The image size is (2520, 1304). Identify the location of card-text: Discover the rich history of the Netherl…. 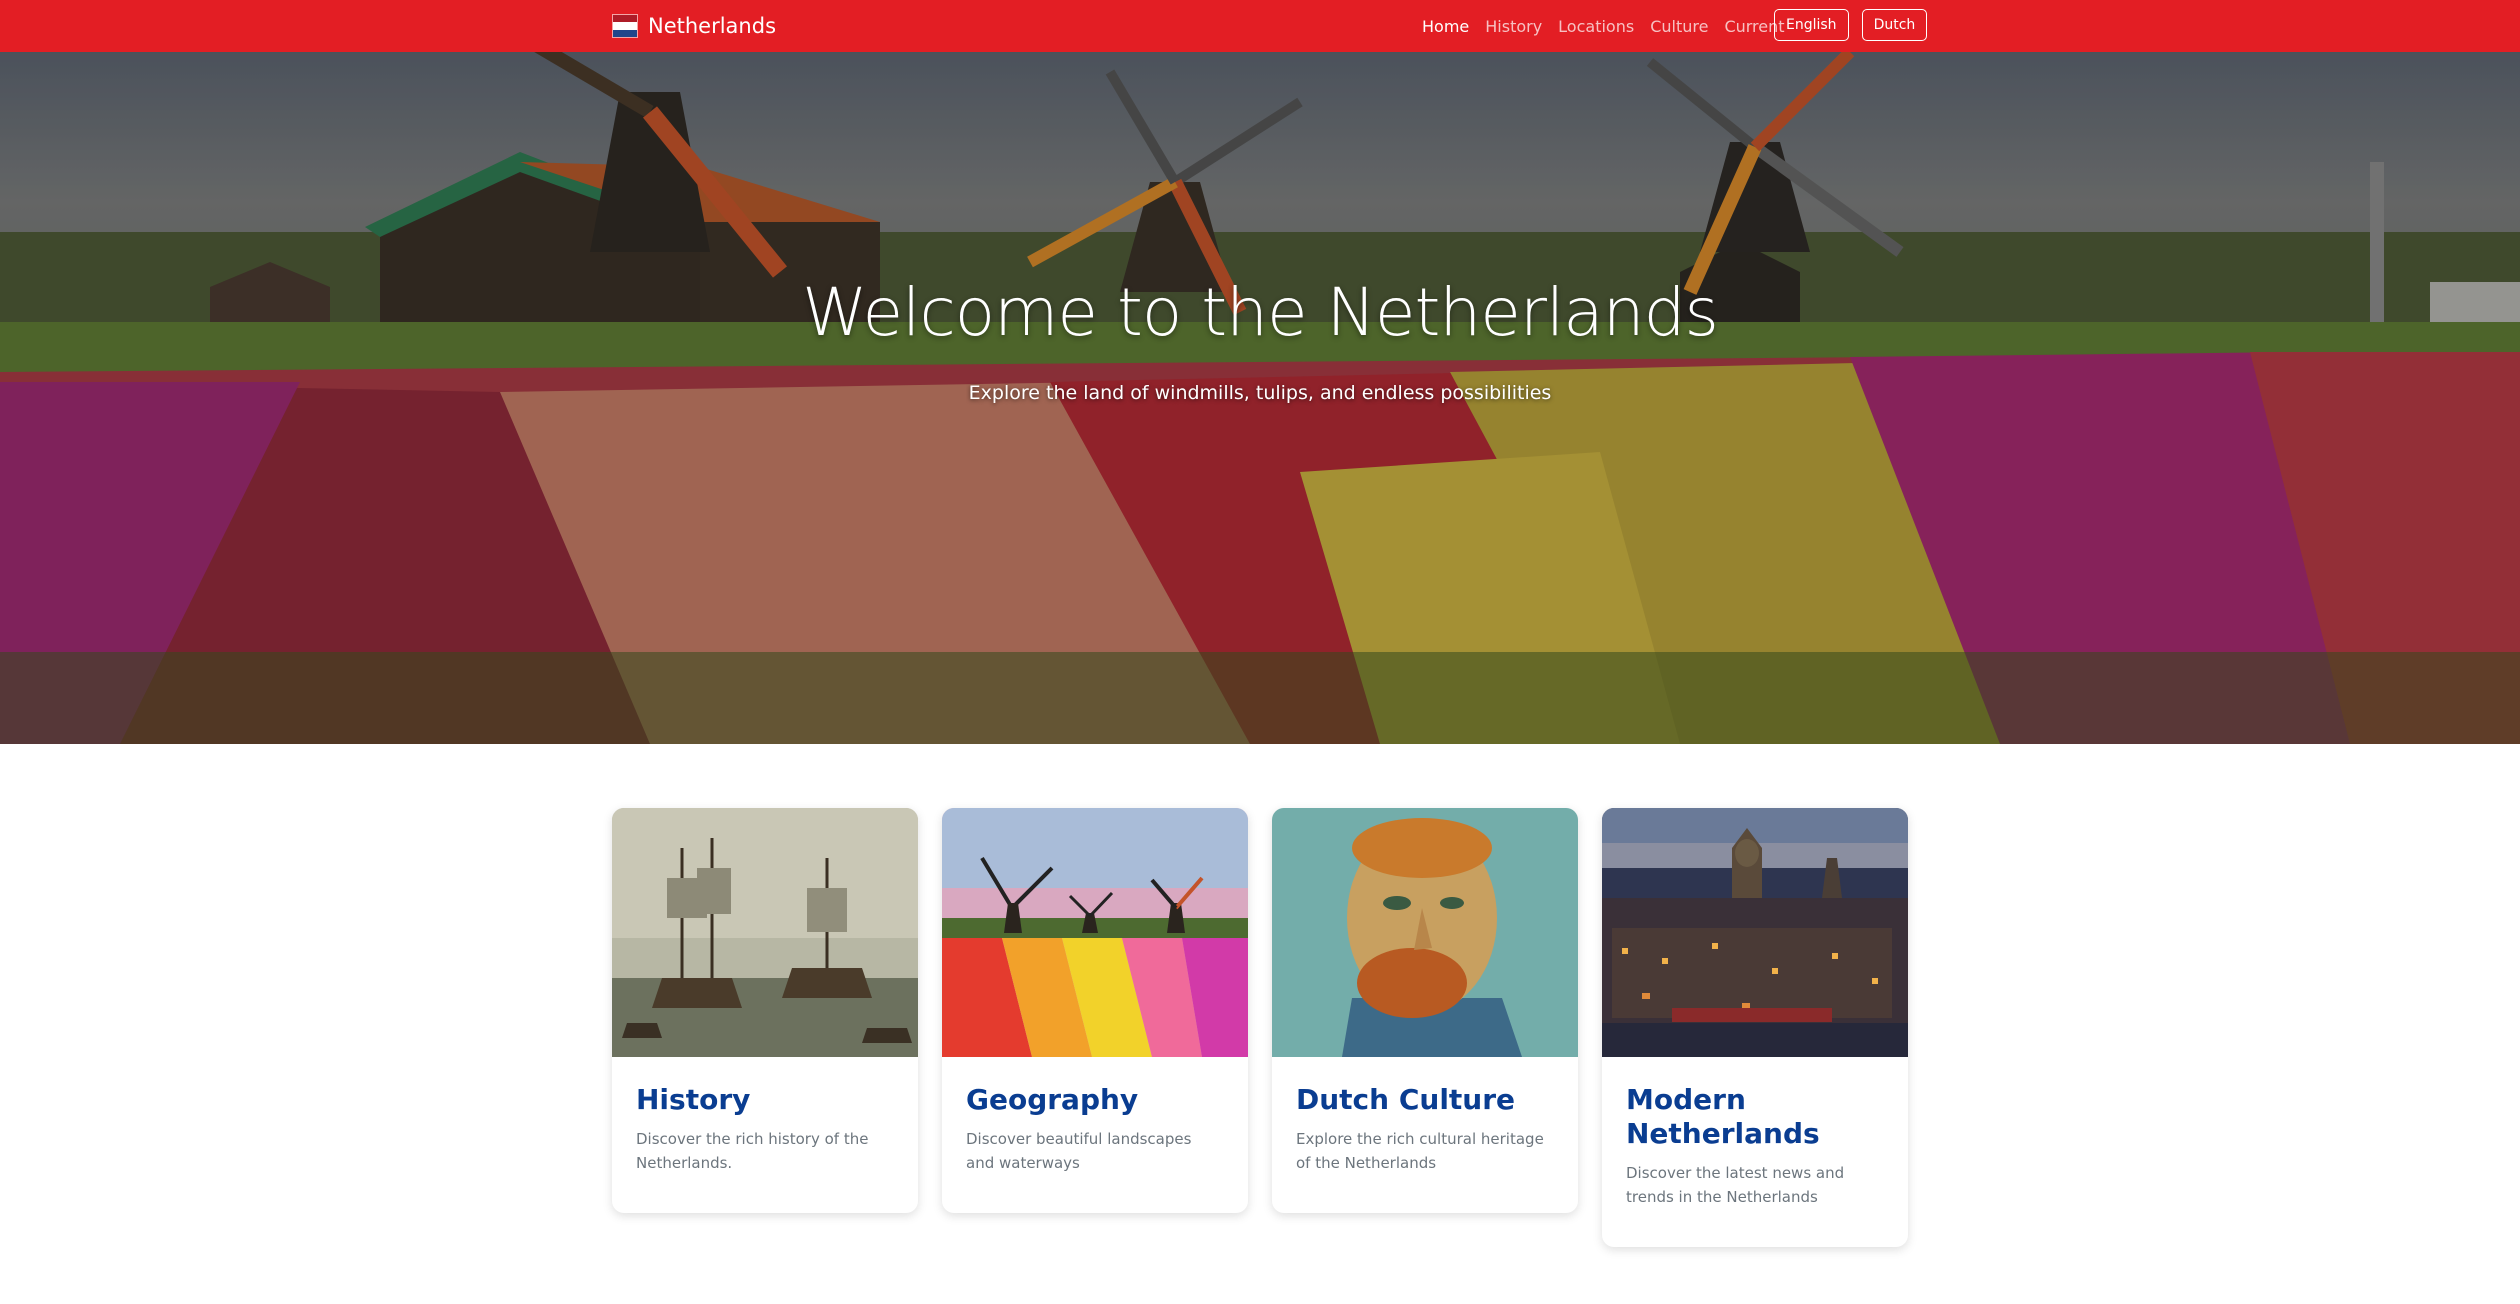
(752, 1151).